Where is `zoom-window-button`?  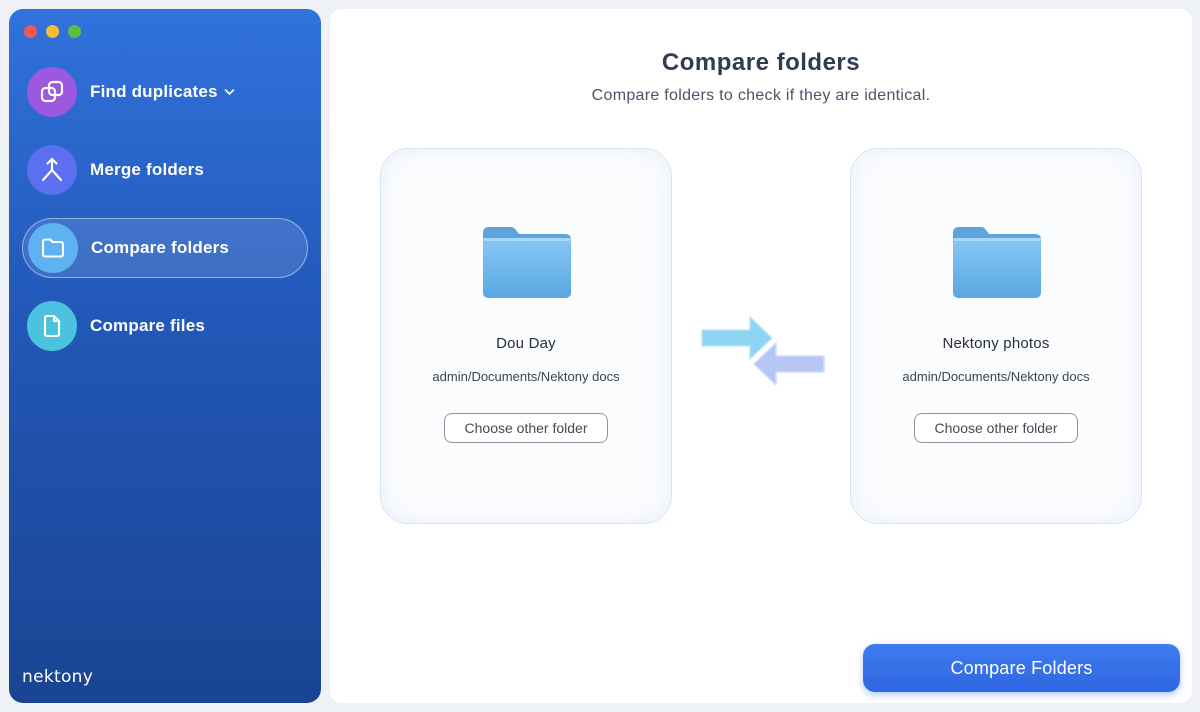 zoom-window-button is located at coordinates (74, 31).